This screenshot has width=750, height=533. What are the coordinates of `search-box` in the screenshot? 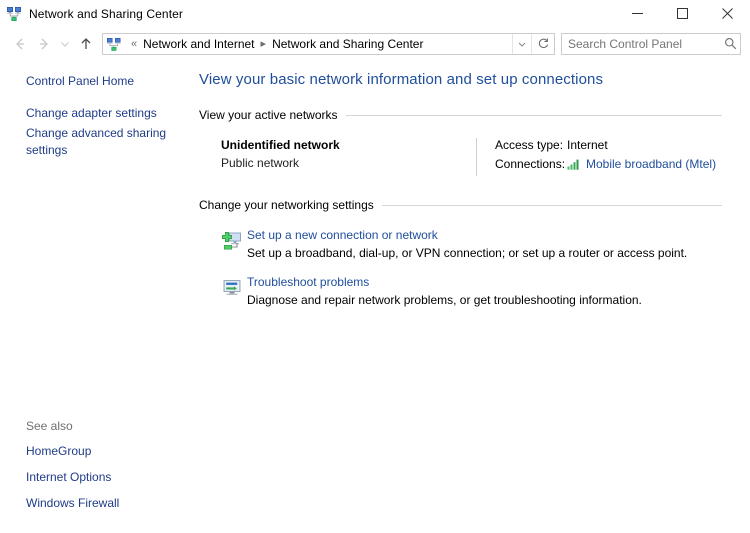 It's located at (651, 43).